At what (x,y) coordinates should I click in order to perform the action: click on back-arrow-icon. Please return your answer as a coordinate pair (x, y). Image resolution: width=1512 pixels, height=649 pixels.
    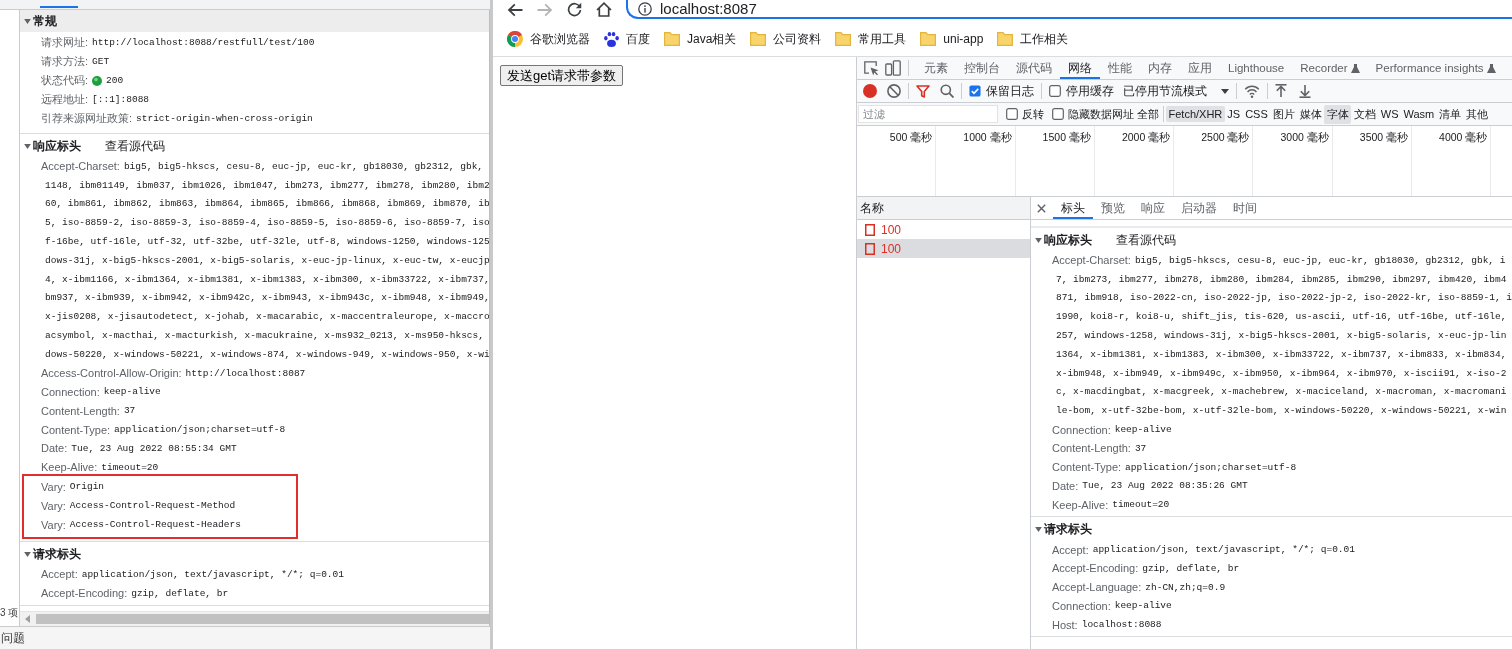
    Looking at the image, I should click on (515, 9).